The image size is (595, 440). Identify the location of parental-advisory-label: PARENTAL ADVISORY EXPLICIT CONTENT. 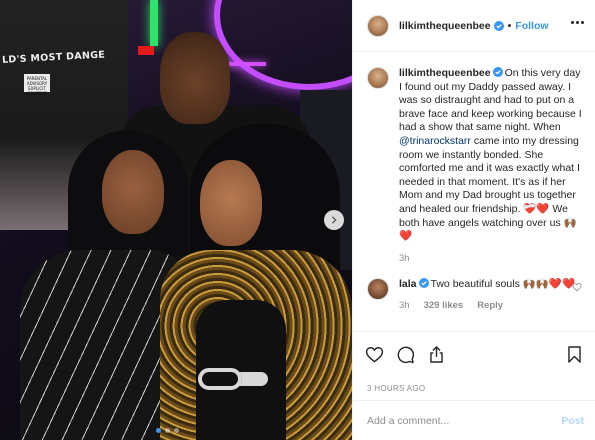
(37, 85).